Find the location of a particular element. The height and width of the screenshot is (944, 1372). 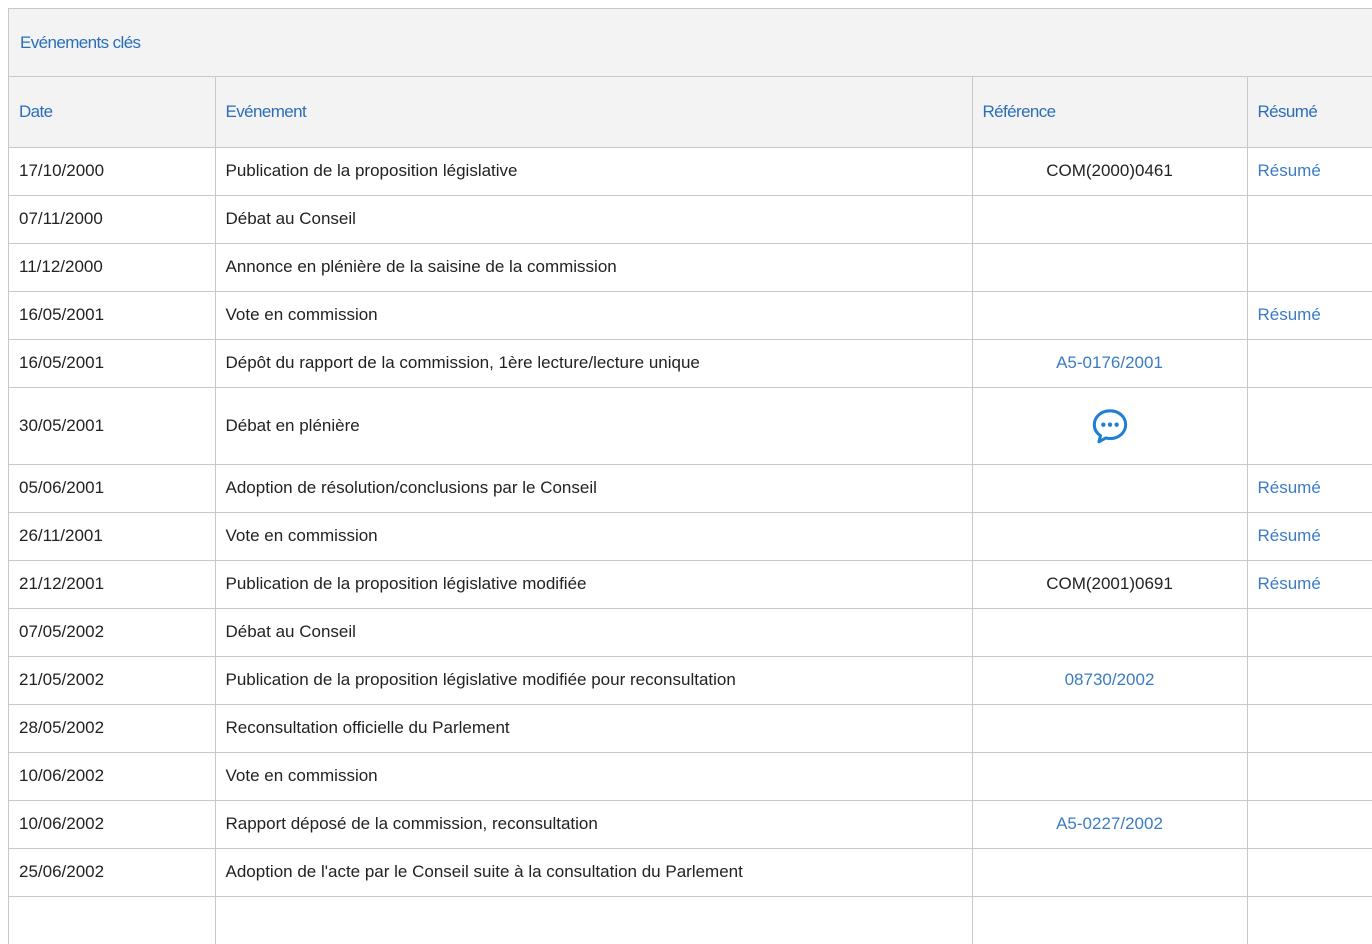

chat-bubble-icon is located at coordinates (1109, 425).